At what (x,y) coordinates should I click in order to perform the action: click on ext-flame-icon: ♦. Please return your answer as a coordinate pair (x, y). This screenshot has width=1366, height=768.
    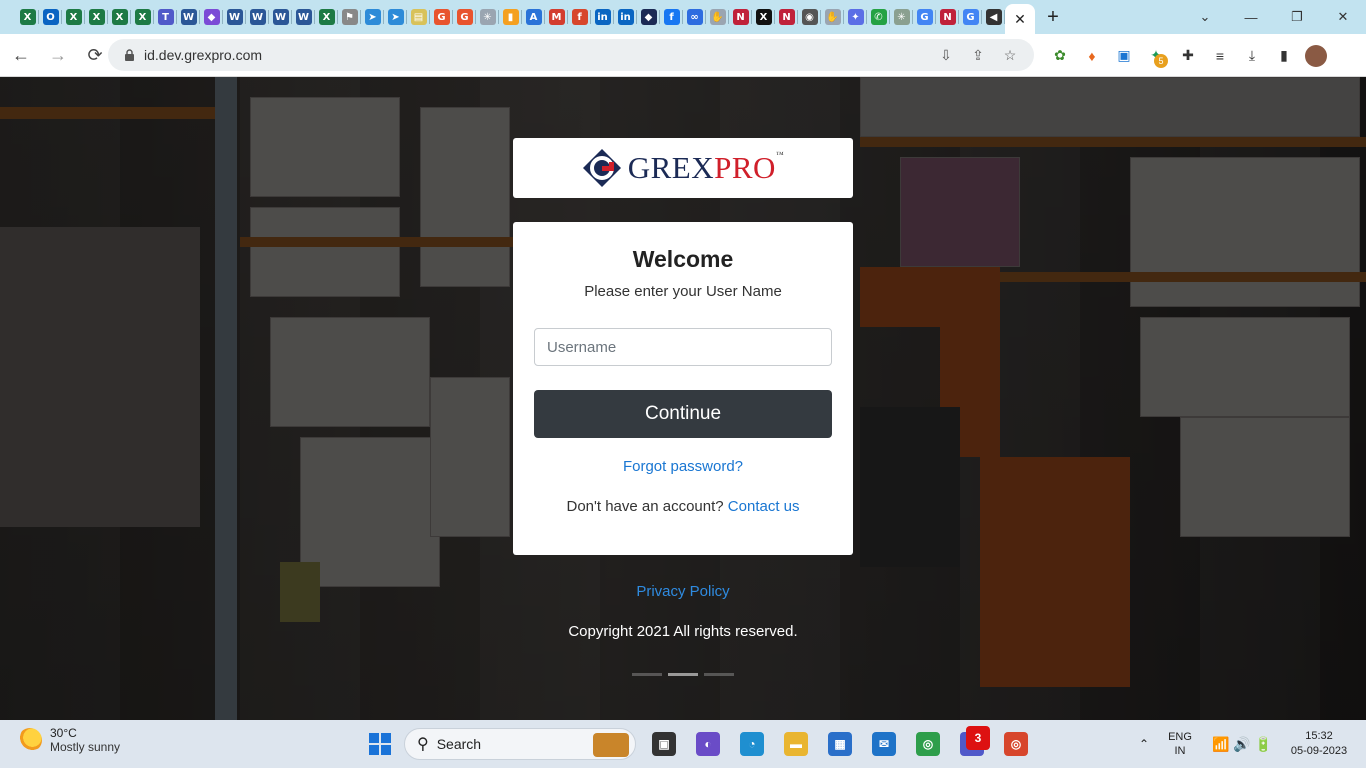
    Looking at the image, I should click on (1092, 56).